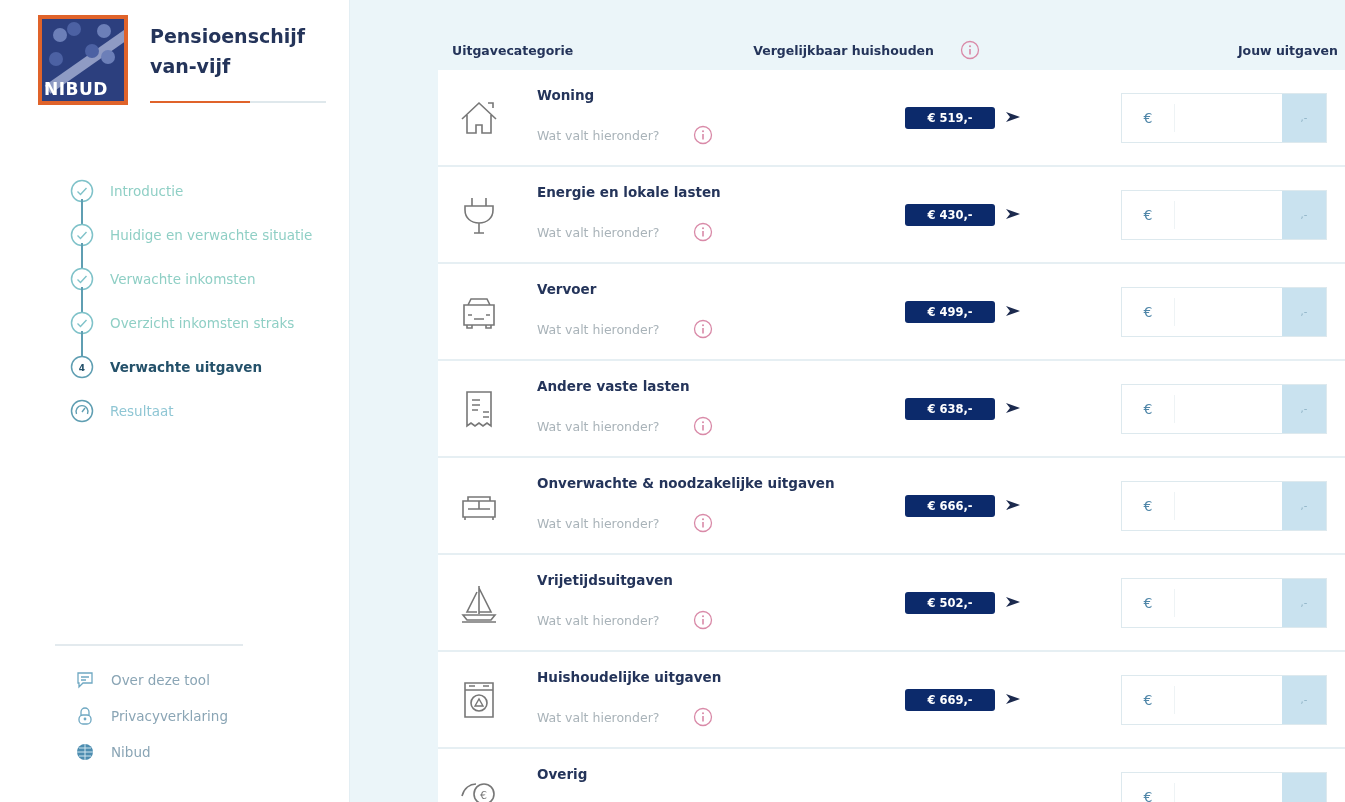 The width and height of the screenshot is (1345, 802). What do you see at coordinates (950, 311) in the screenshot?
I see `amount-badge: € 499,-` at bounding box center [950, 311].